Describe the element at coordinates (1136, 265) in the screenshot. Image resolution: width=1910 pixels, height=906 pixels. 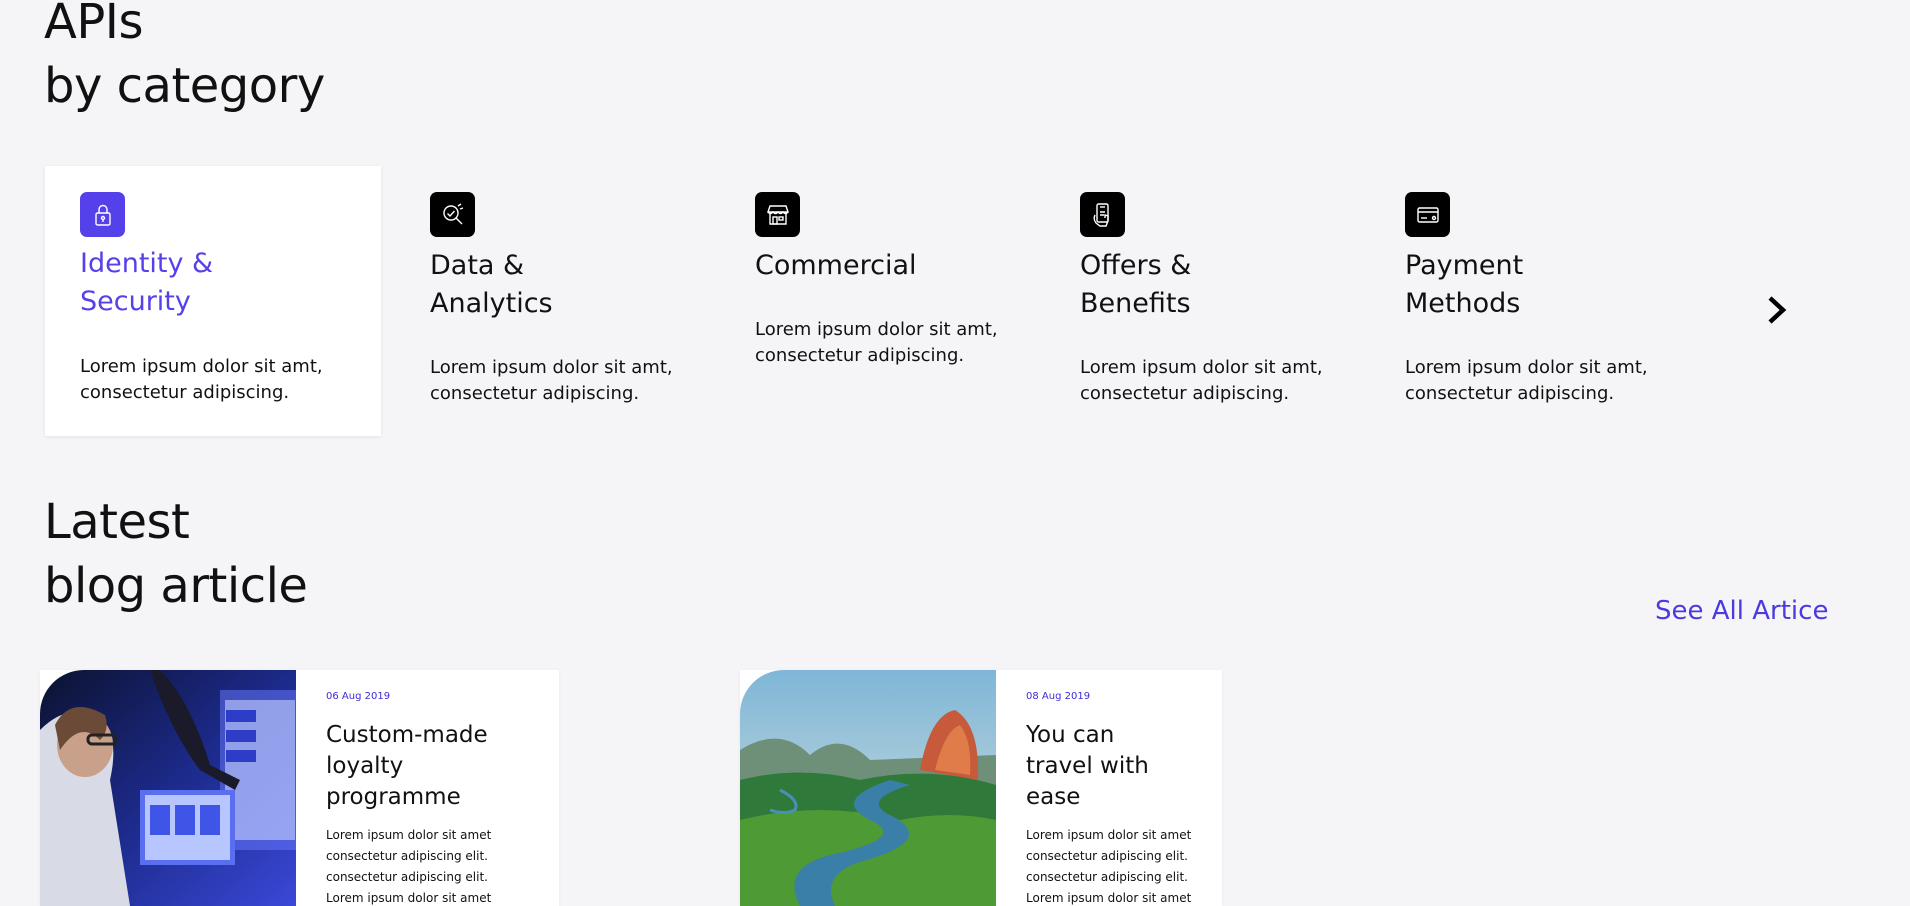
I see `category-title-line1: Offers &` at that location.